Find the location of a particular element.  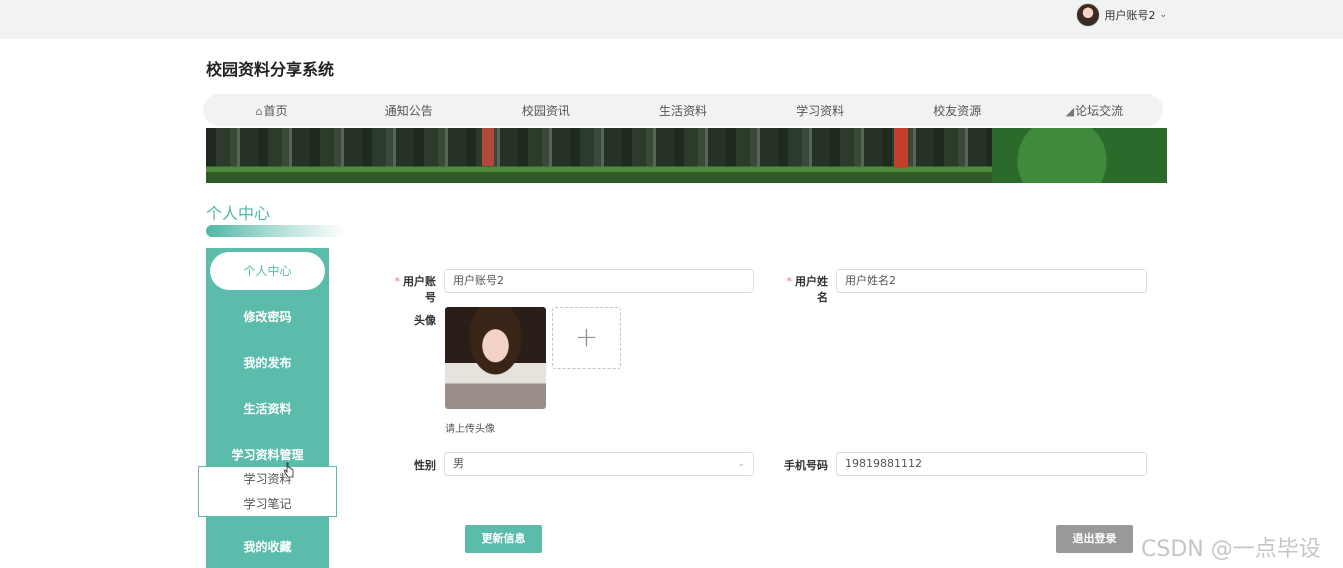

logout-button: 退出登录 is located at coordinates (1094, 539).